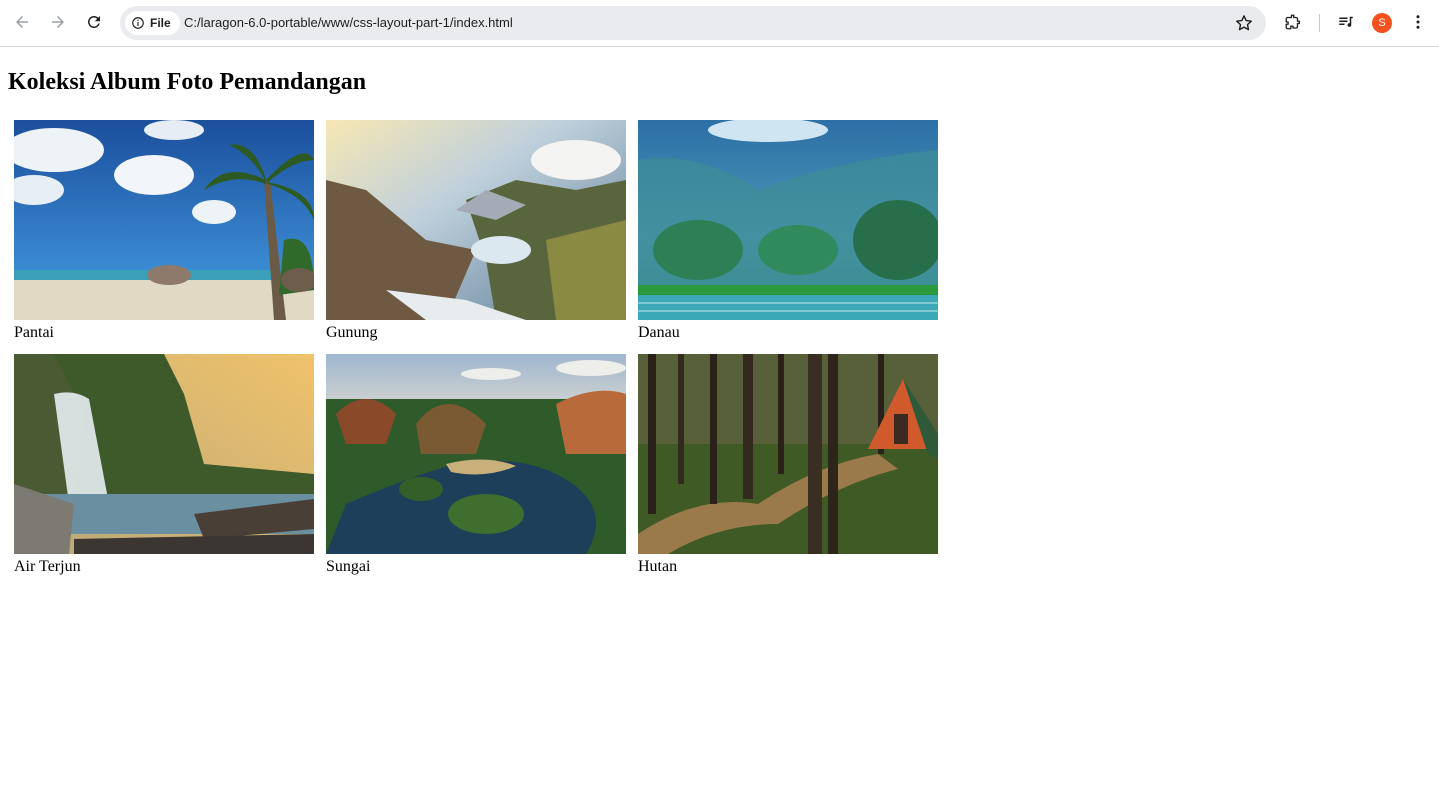 This screenshot has height=811, width=1439. I want to click on gallery-item-pantai: Pantai, so click(164, 231).